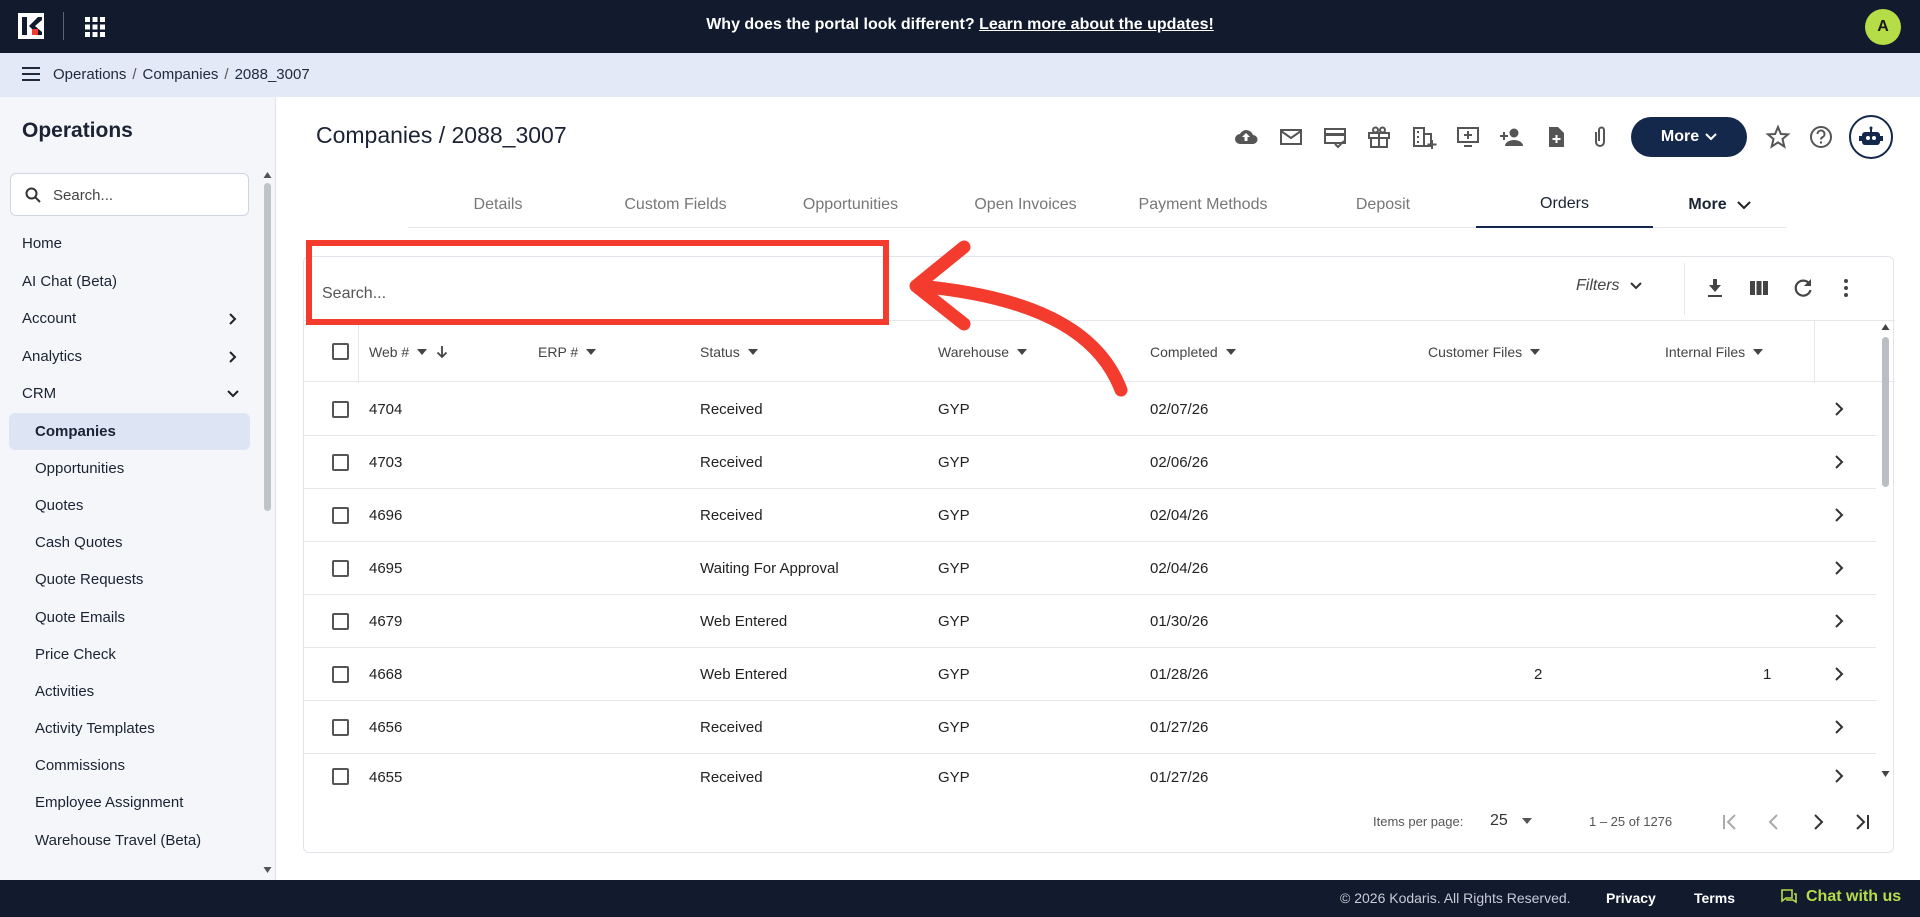 The width and height of the screenshot is (1920, 917). Describe the element at coordinates (1025, 205) in the screenshot. I see `tab-open-invoices: Open Invoices` at that location.